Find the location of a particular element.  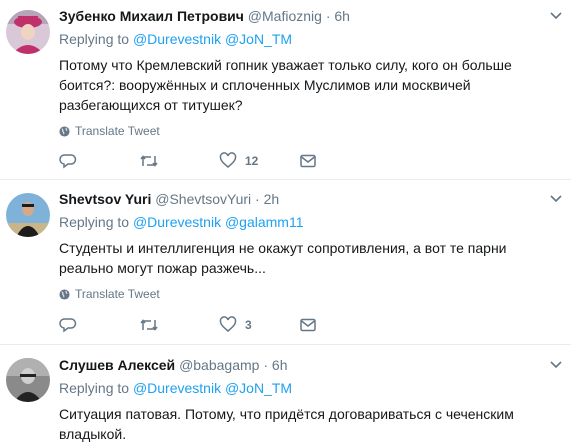

username: @ShevtsovYuri is located at coordinates (203, 199).